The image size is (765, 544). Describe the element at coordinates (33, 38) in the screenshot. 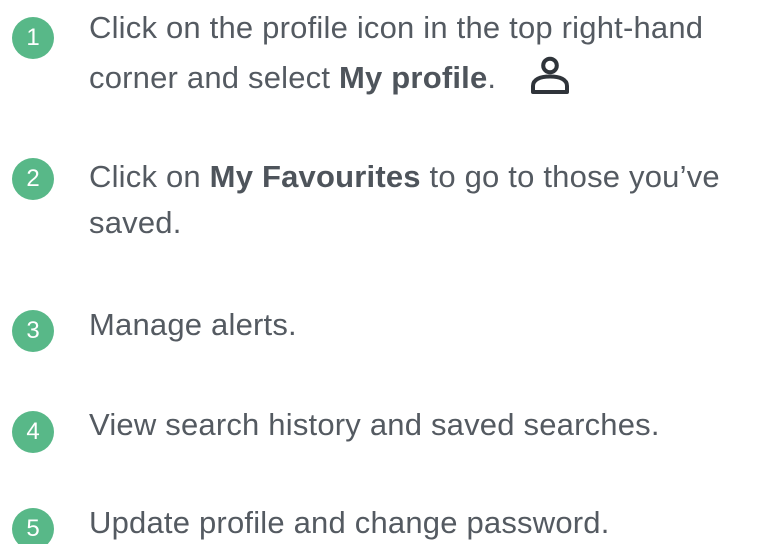

I see `step-number-badge: 1` at that location.